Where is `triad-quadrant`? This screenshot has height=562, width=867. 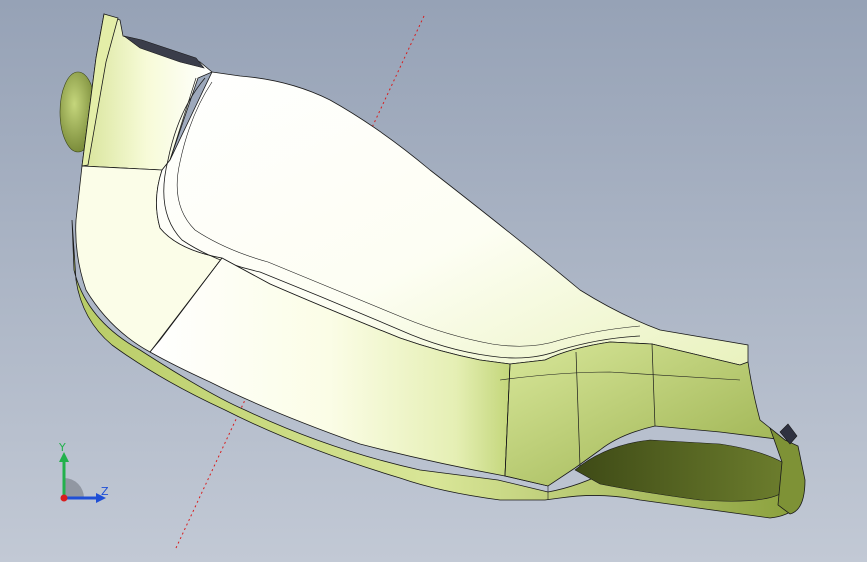 triad-quadrant is located at coordinates (74, 488).